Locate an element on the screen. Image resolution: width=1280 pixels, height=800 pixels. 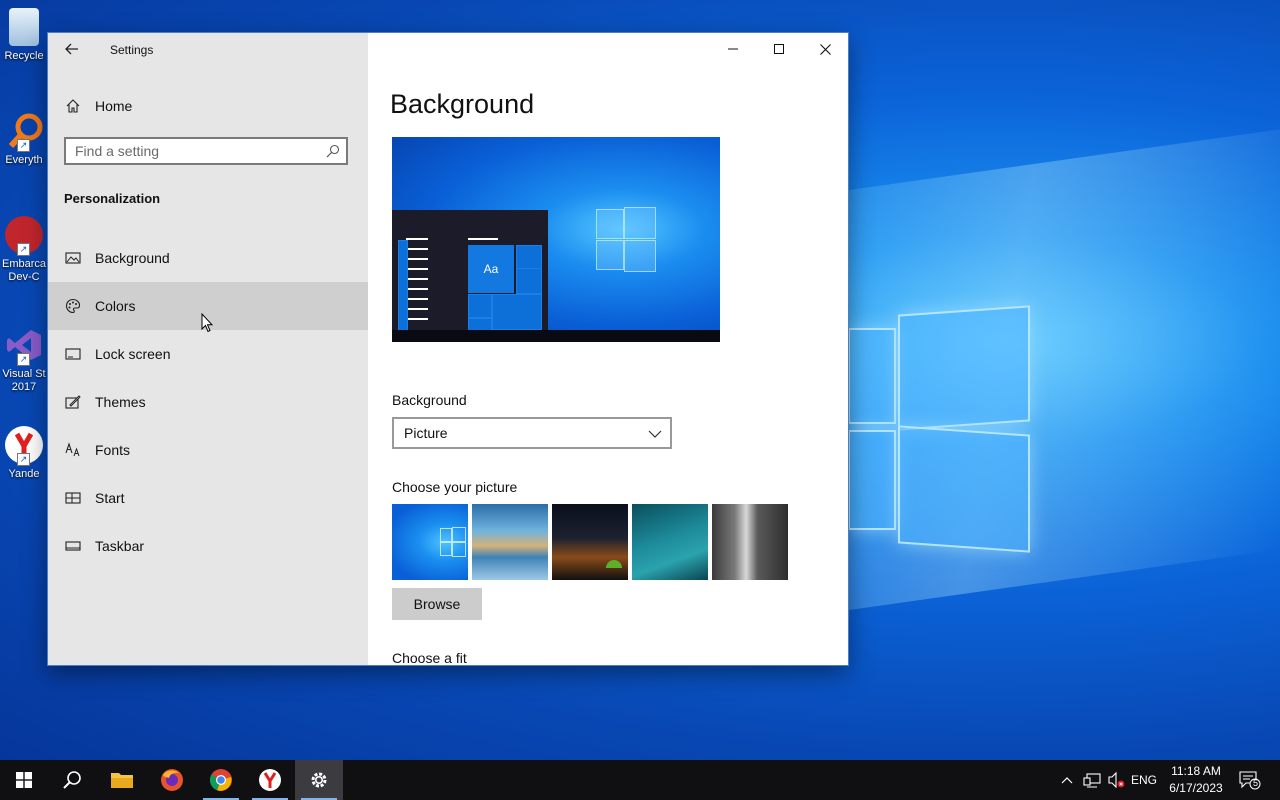
sidebar-item-taskbar: Taskbar is located at coordinates (208, 546).